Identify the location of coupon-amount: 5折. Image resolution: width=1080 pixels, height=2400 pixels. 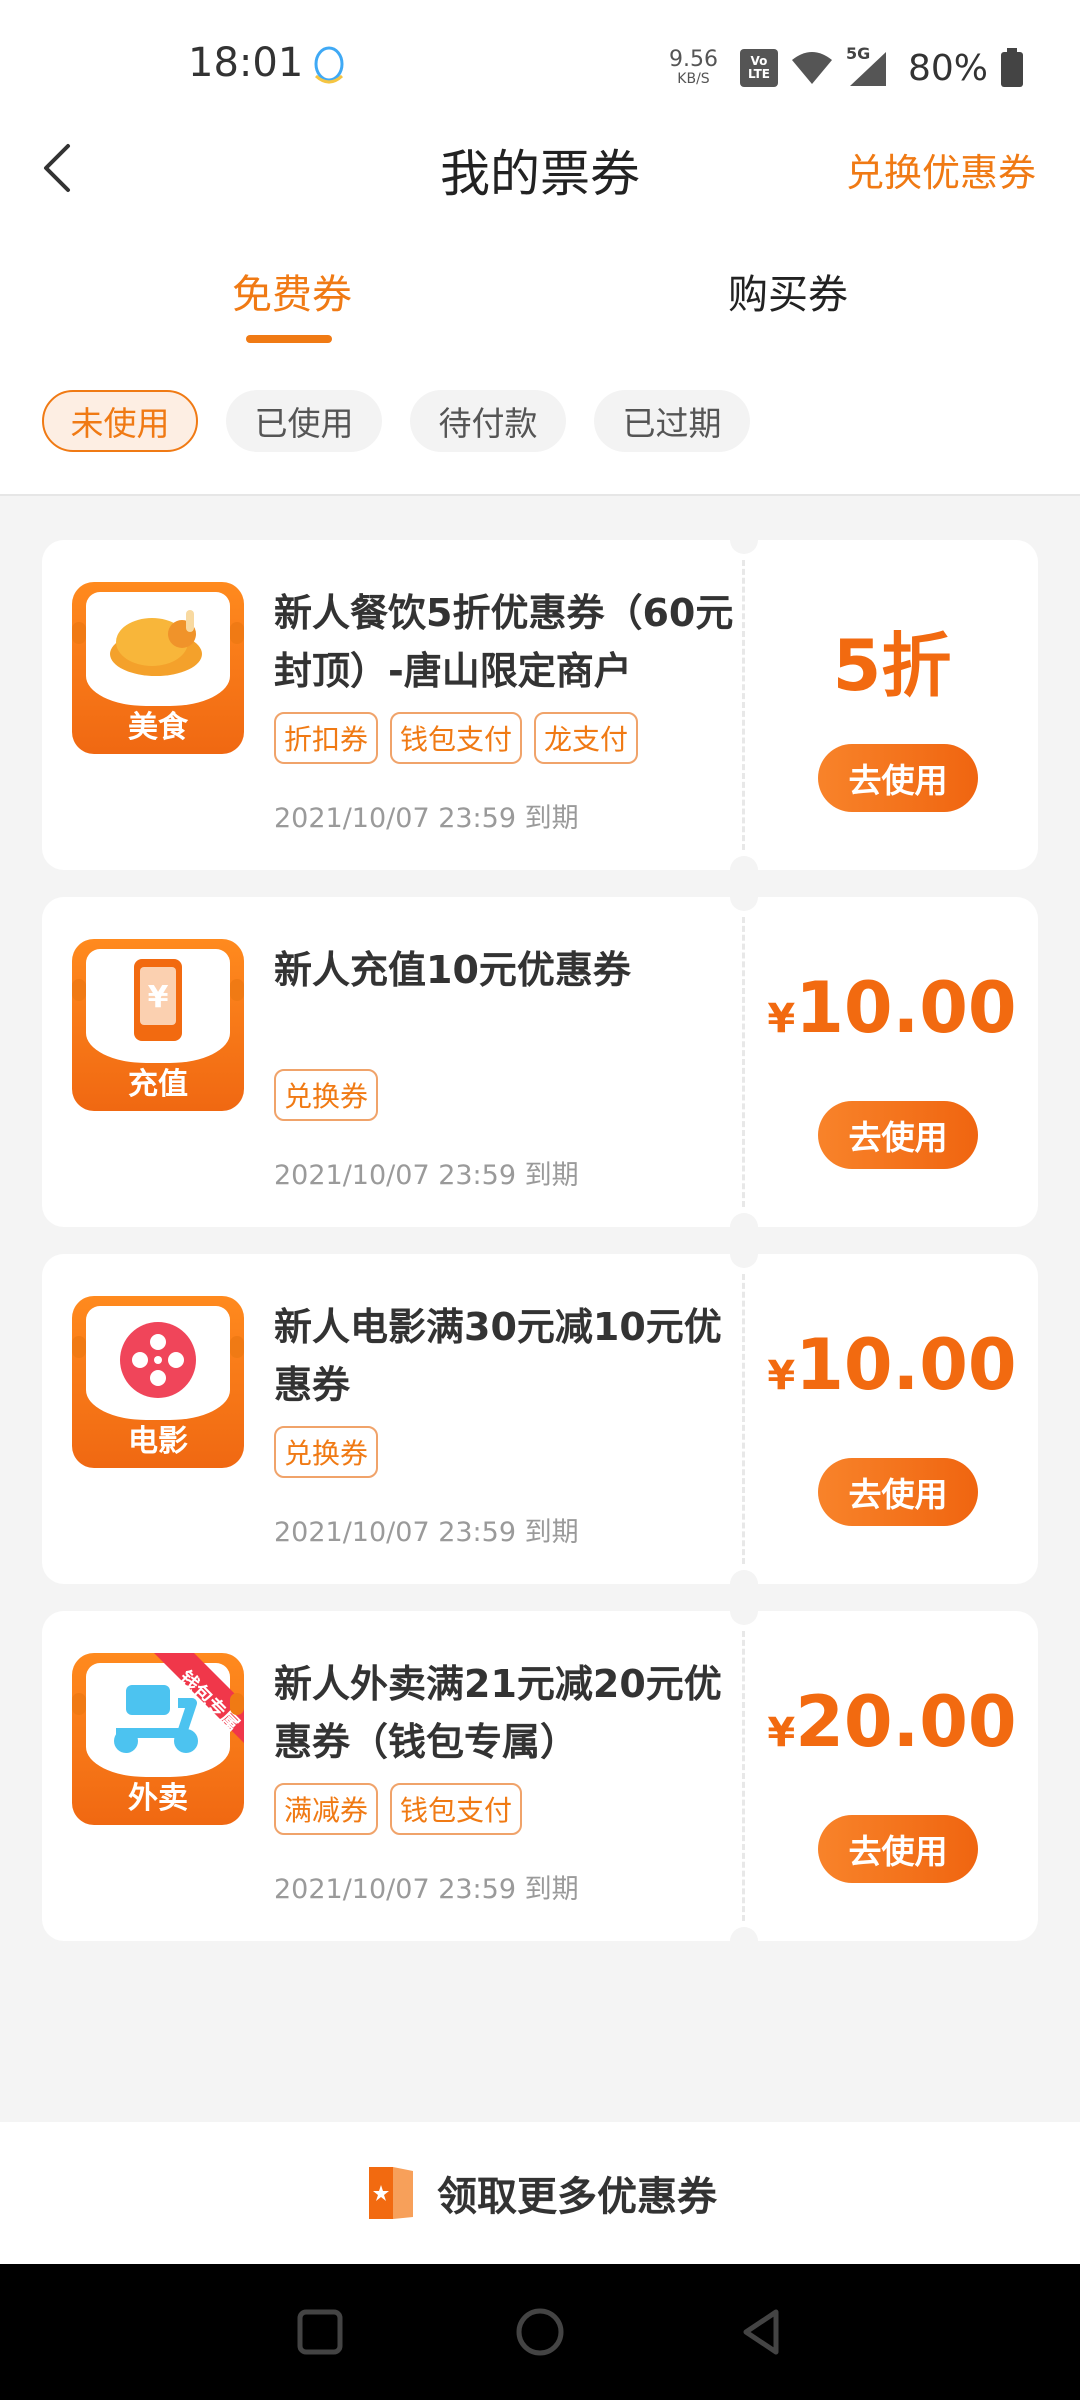
(892, 660).